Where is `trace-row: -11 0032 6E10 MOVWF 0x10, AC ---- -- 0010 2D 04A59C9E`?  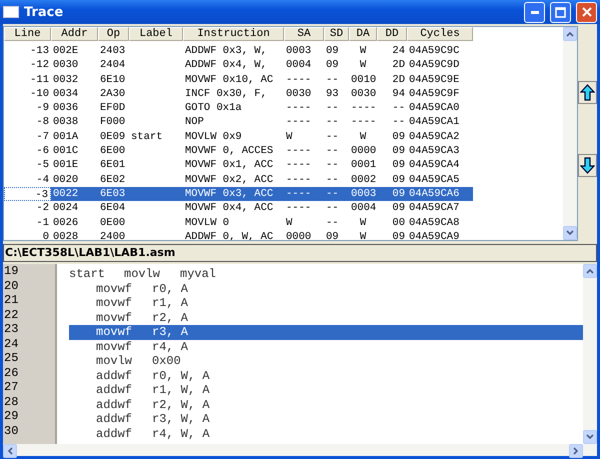 trace-row: -11 0032 6E10 MOVWF 0x10, AC ---- -- 0010 2D 04A59C9E is located at coordinates (283, 79).